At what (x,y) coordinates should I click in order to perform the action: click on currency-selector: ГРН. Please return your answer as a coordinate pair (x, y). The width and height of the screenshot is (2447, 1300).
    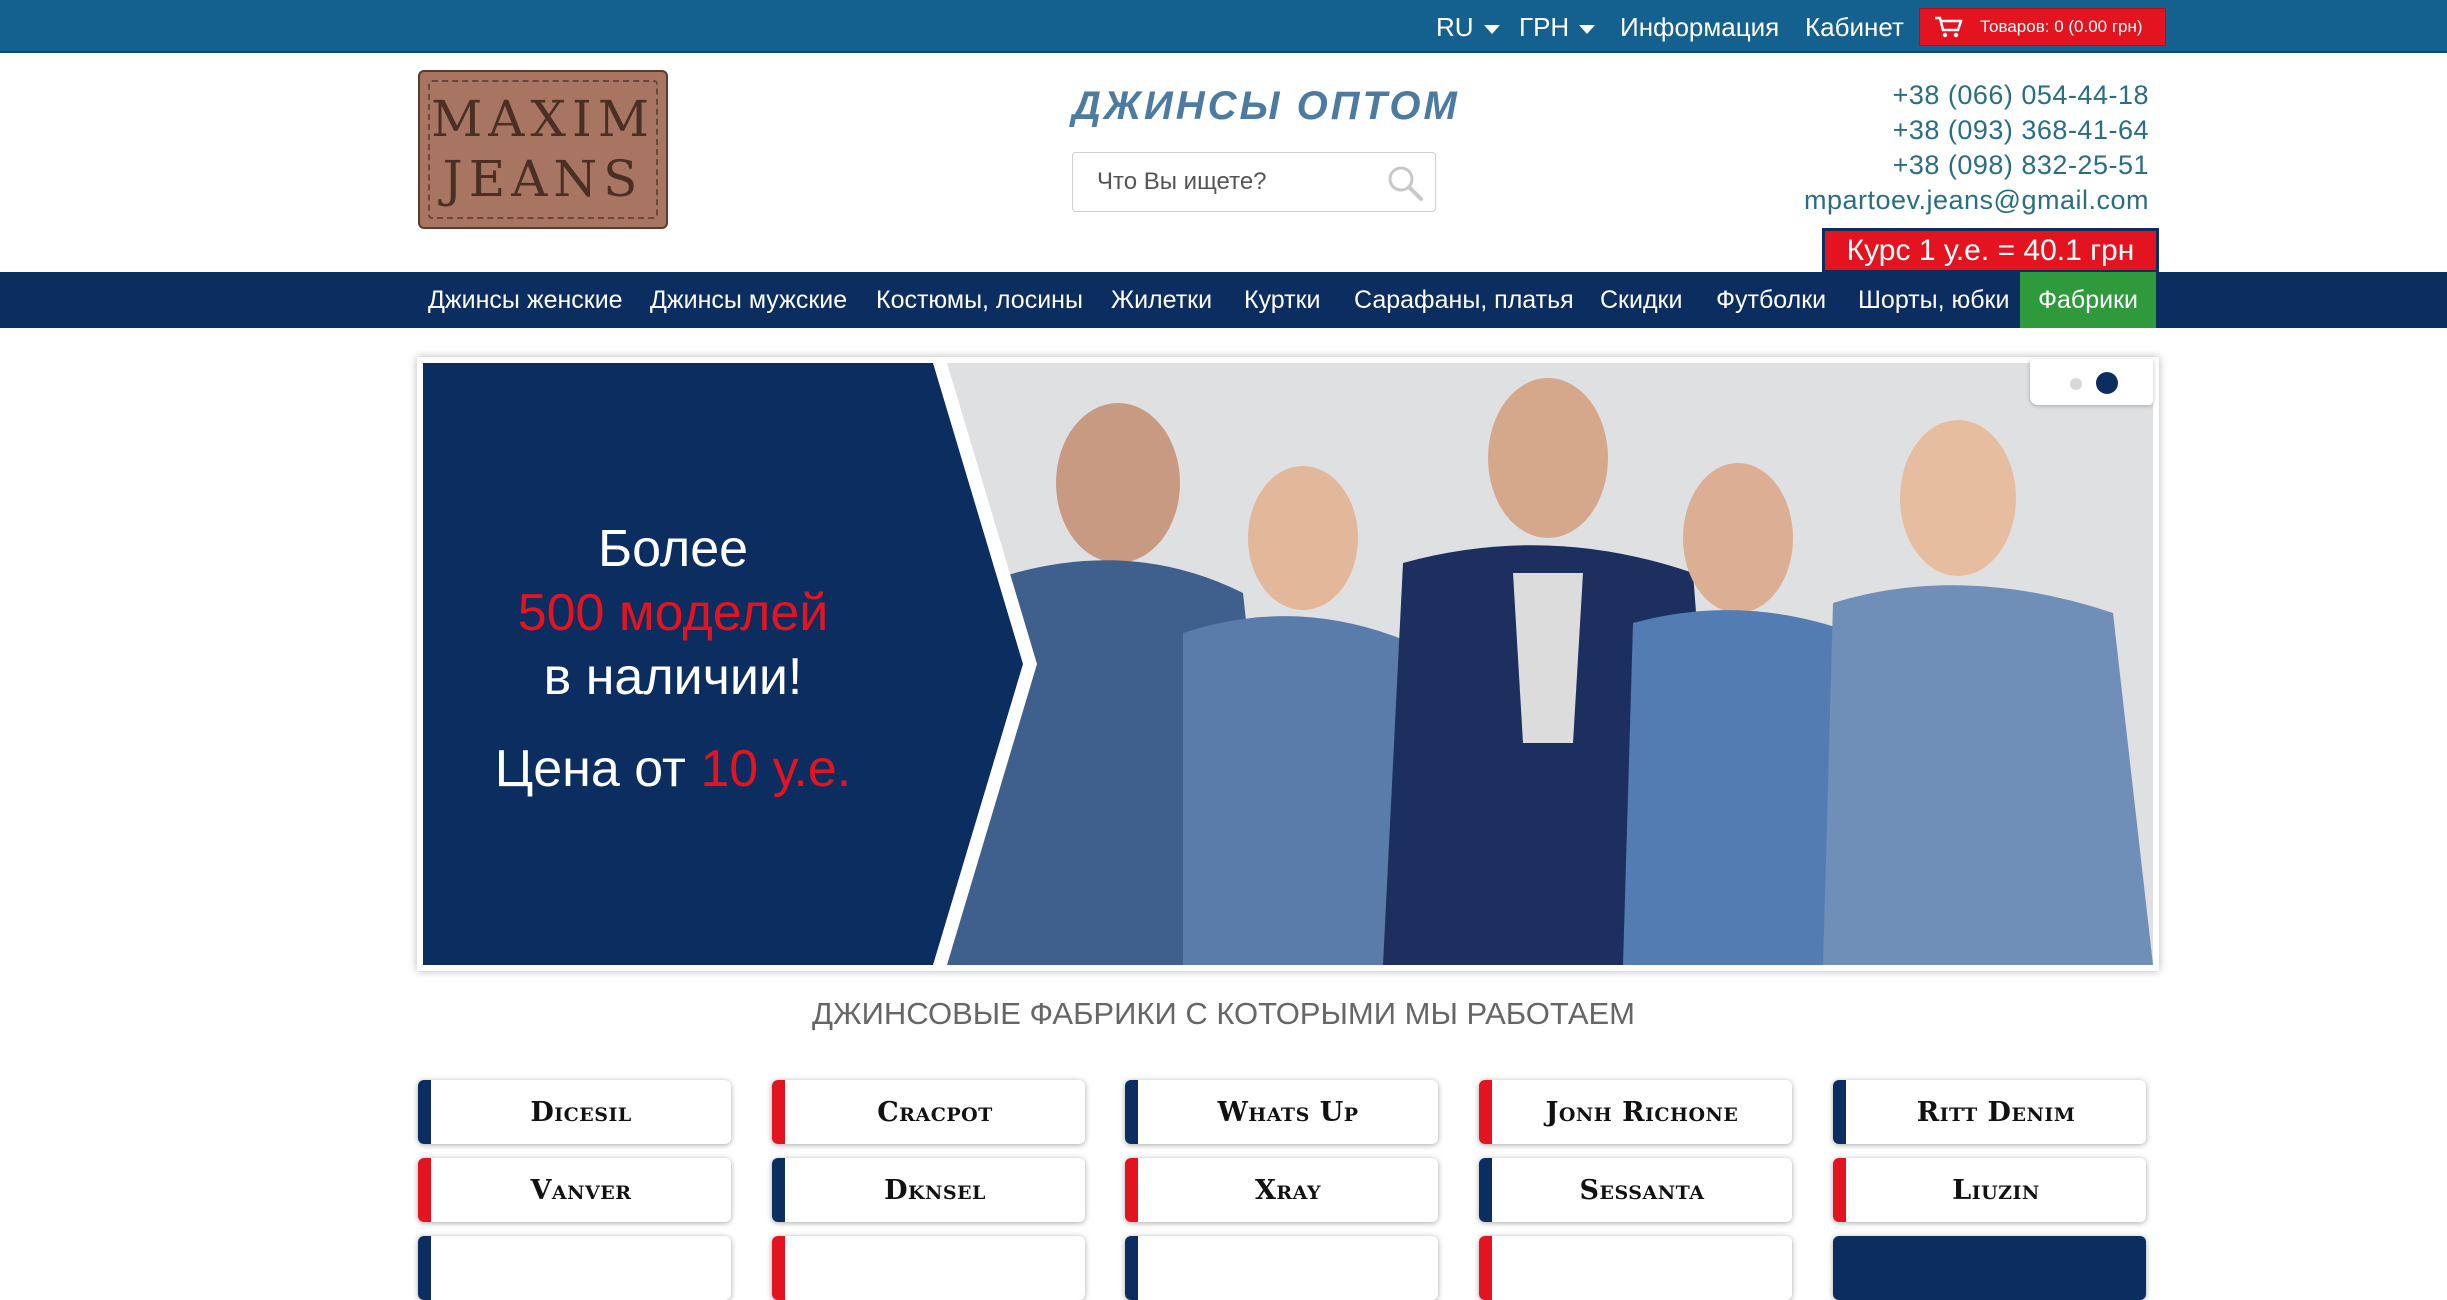
    Looking at the image, I should click on (1557, 25).